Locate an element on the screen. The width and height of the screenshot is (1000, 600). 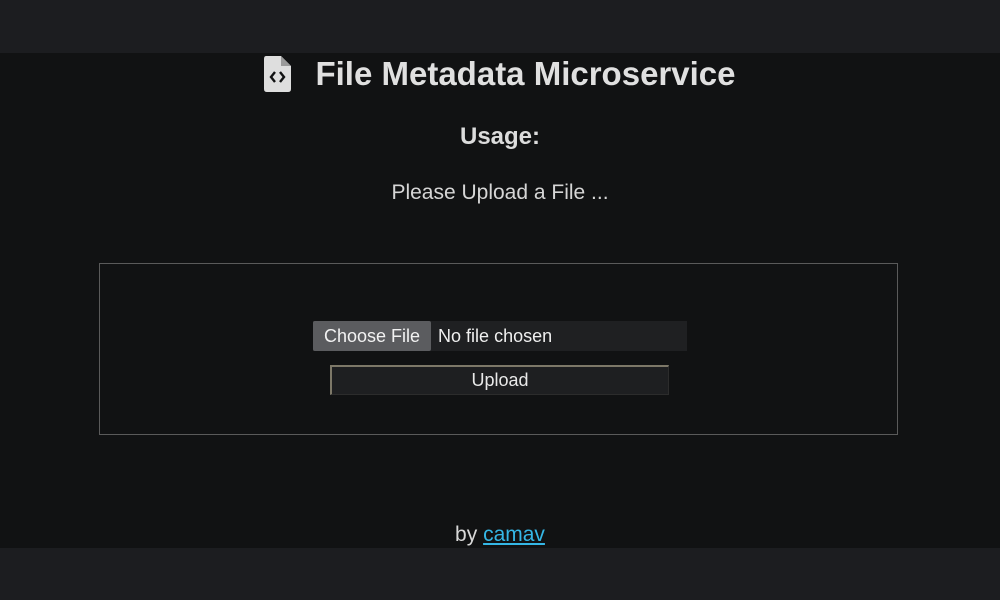
bottom-band is located at coordinates (500, 574).